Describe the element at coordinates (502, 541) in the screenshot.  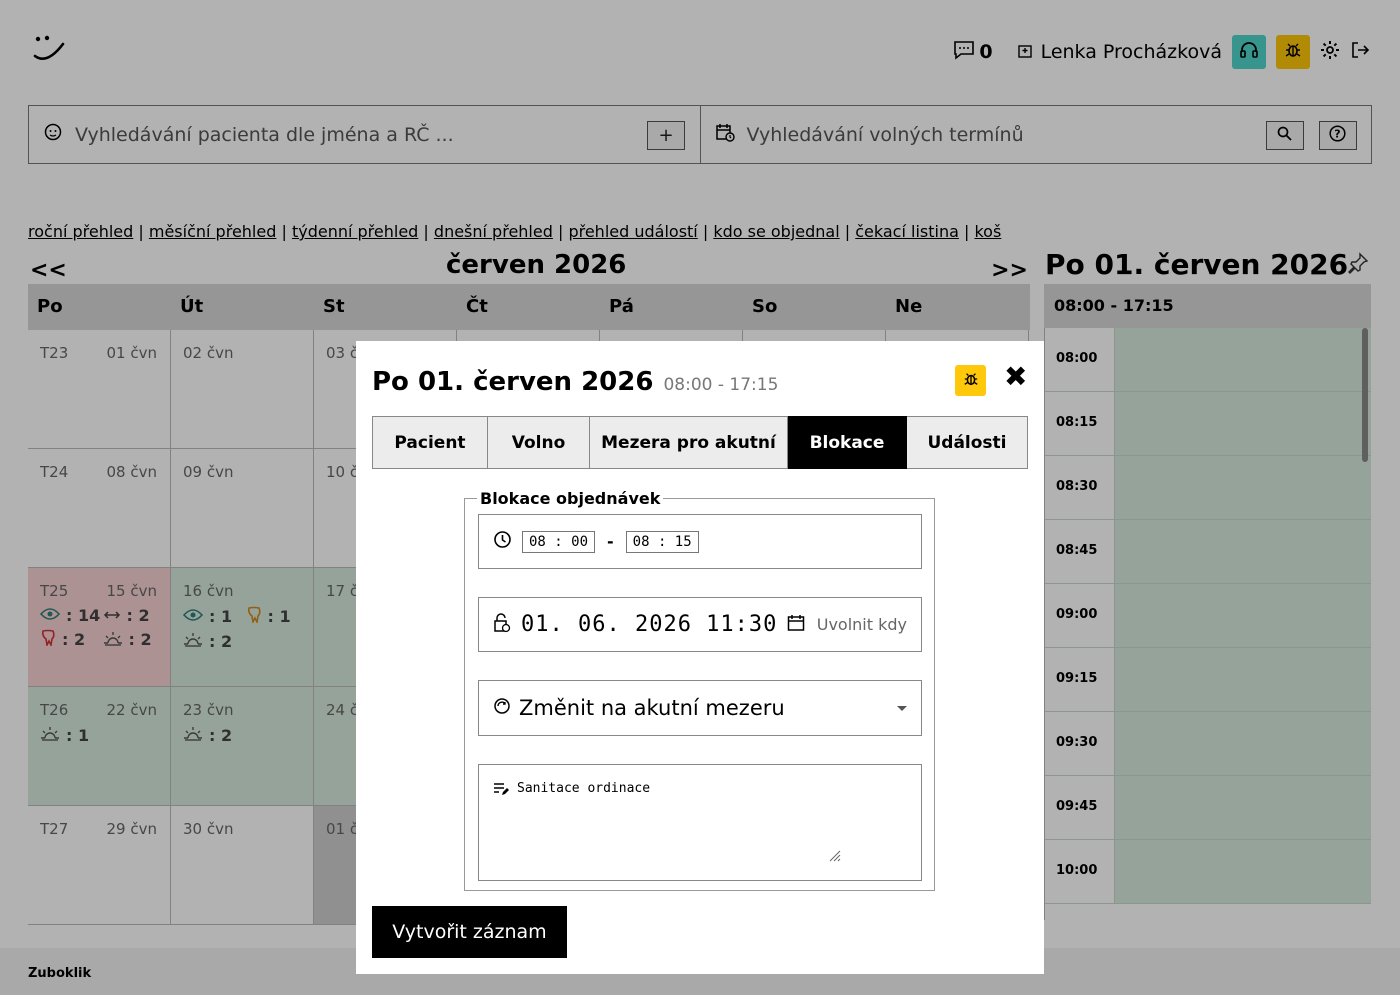
I see `clock-icon` at that location.